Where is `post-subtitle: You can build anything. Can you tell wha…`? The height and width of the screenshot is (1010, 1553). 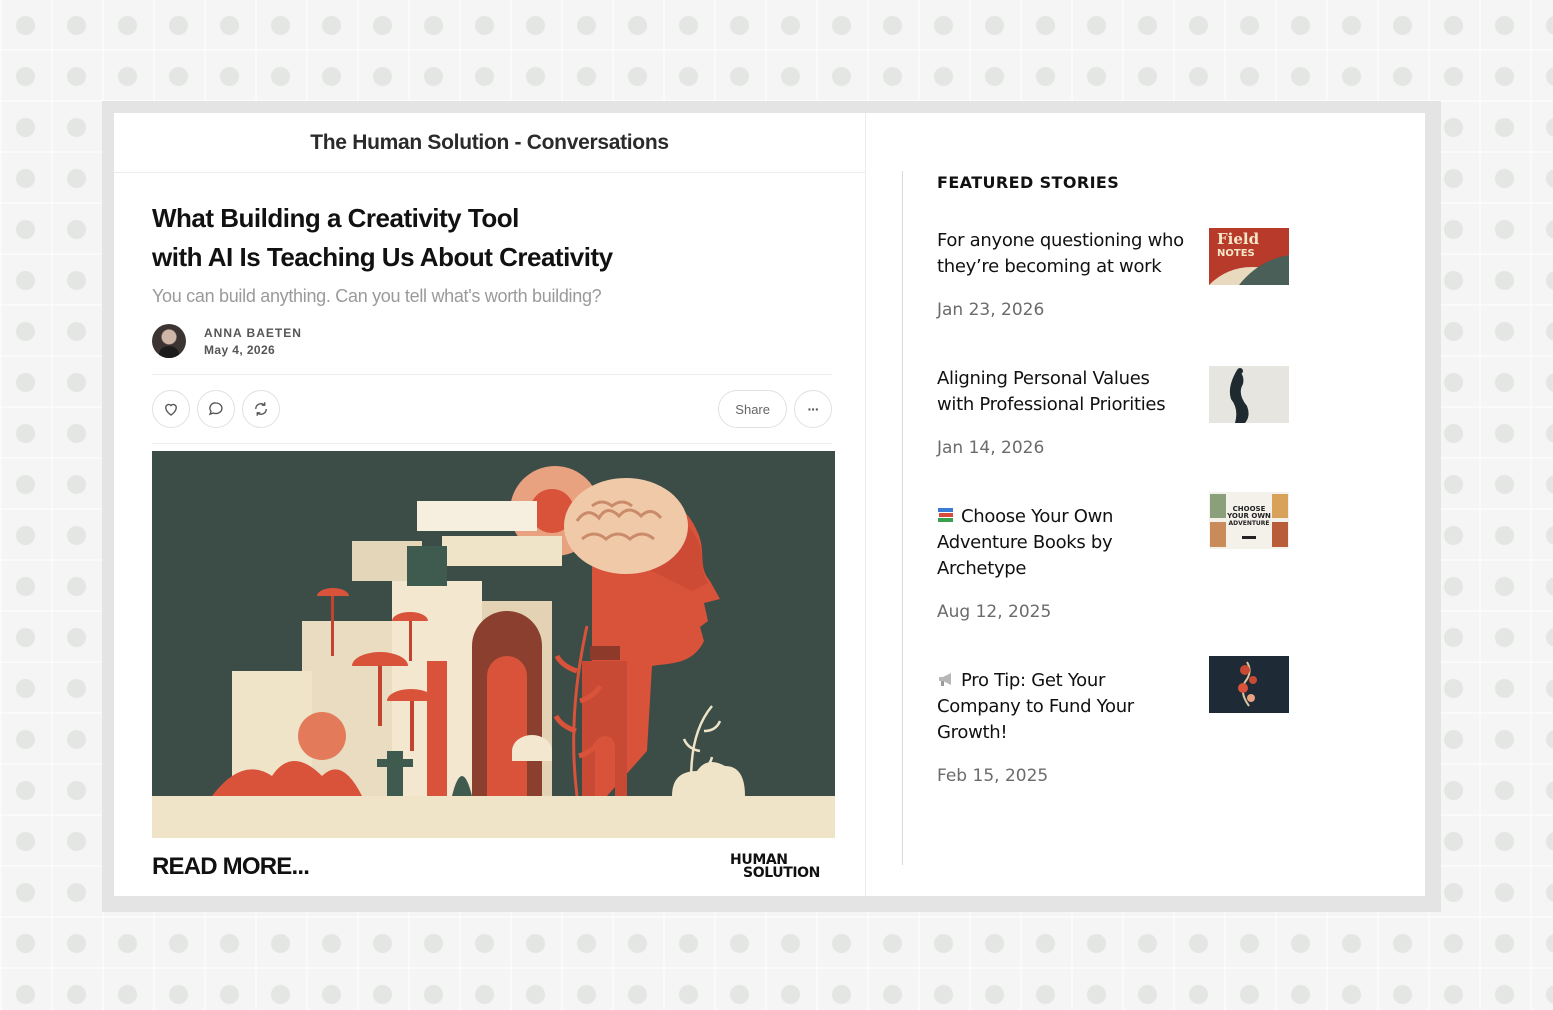 post-subtitle: You can build anything. Can you tell wha… is located at coordinates (377, 296).